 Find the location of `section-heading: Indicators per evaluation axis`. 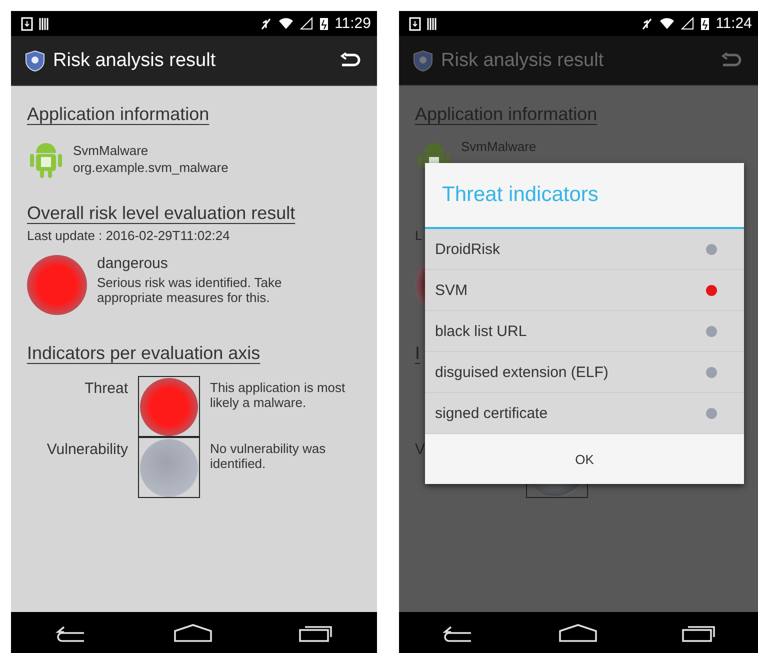

section-heading: Indicators per evaluation axis is located at coordinates (143, 353).